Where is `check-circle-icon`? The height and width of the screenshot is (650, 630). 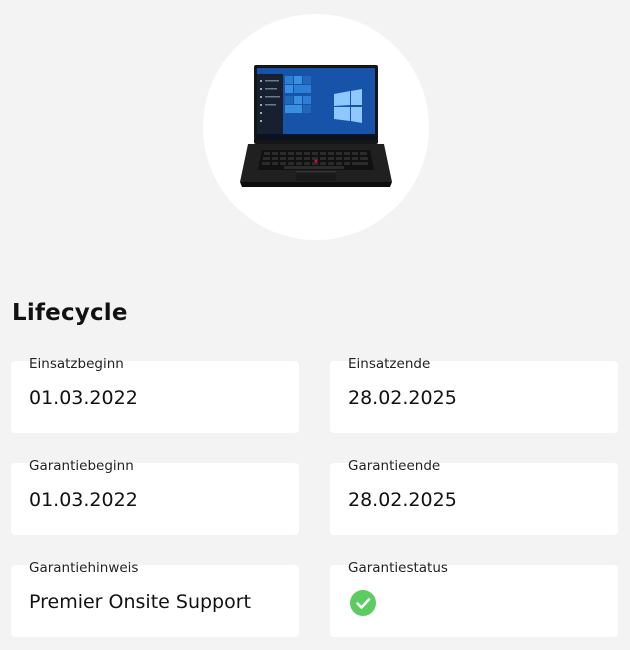
check-circle-icon is located at coordinates (363, 603).